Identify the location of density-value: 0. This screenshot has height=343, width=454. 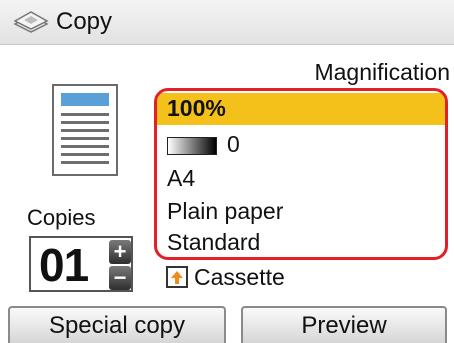
(233, 144).